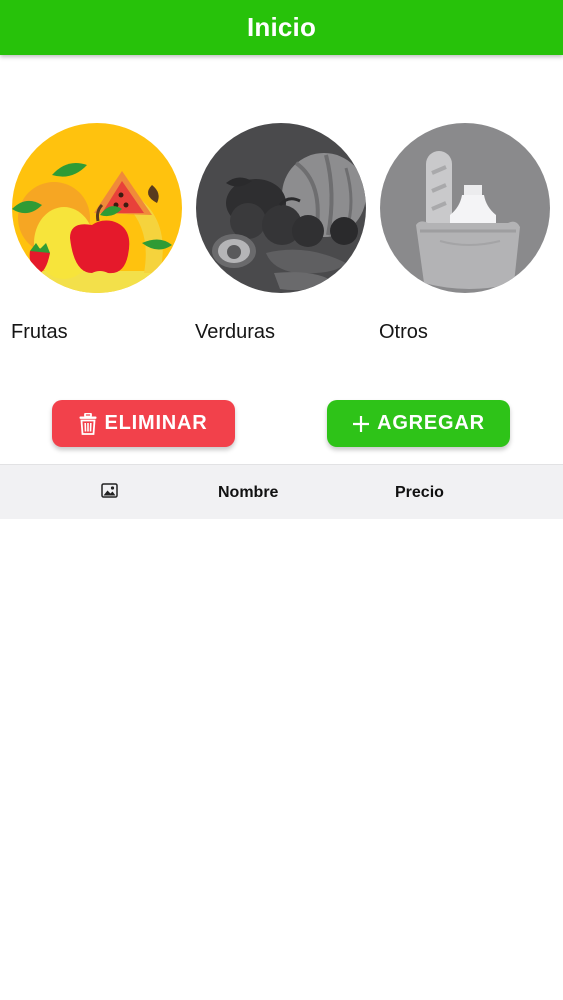  I want to click on fruits-illustration, so click(97, 208).